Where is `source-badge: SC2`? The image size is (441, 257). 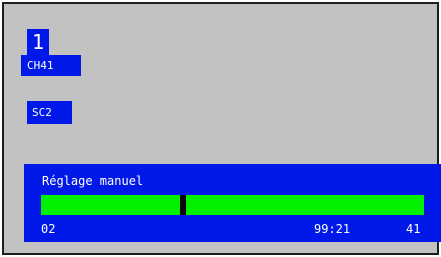 source-badge: SC2 is located at coordinates (49, 112).